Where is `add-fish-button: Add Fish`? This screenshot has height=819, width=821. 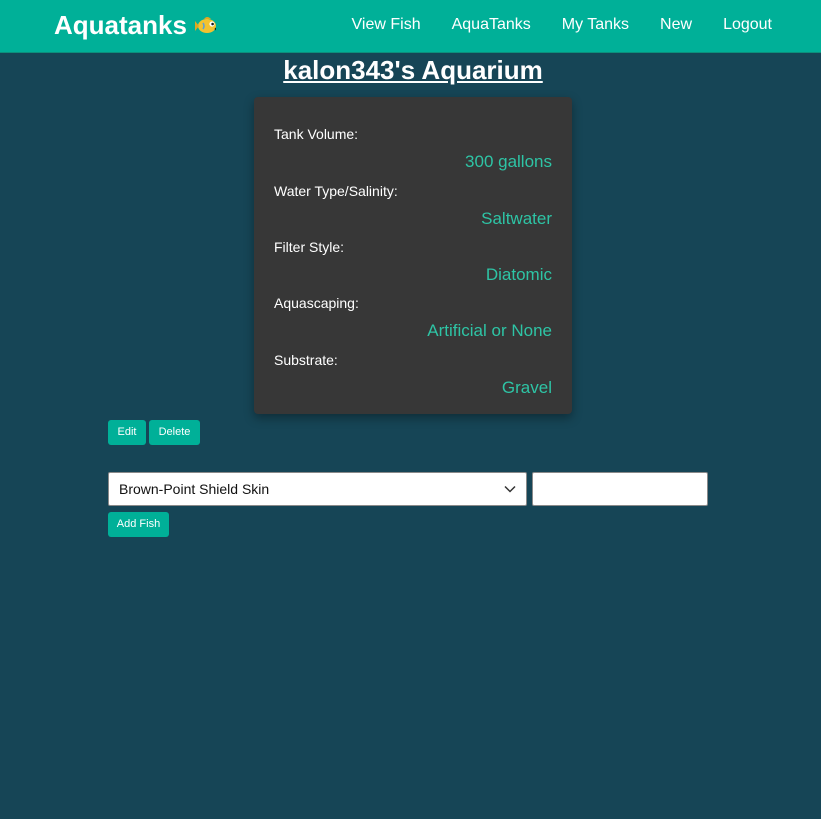
add-fish-button: Add Fish is located at coordinates (138, 524).